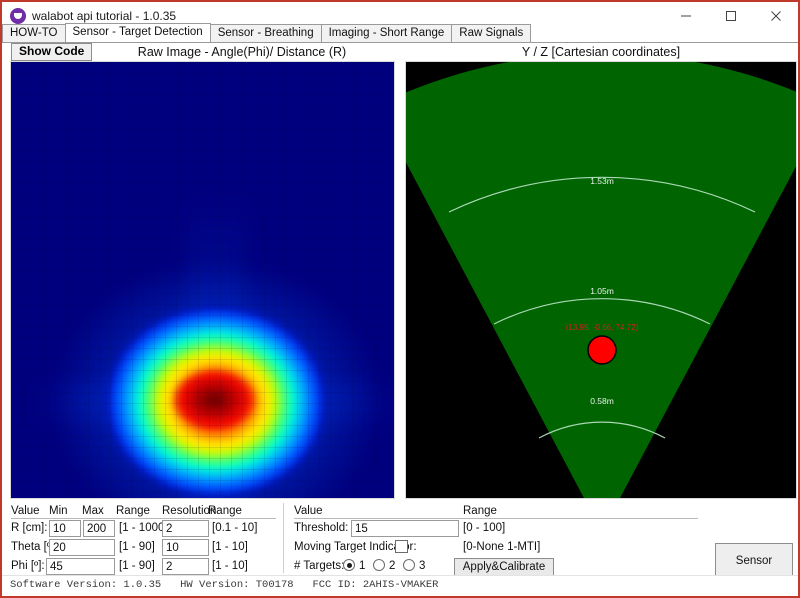  Describe the element at coordinates (216, 400) in the screenshot. I see `heatmap-peak` at that location.